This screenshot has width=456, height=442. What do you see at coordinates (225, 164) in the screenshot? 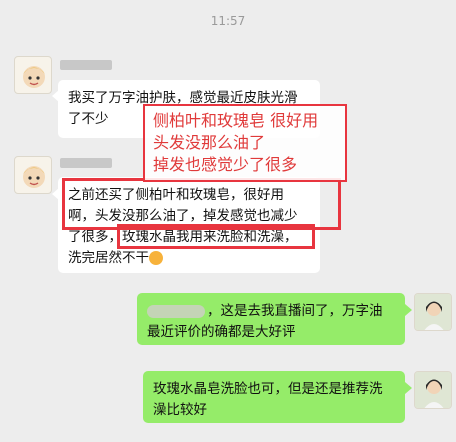
I see `annotation-line: 掉发也感觉少了很多` at bounding box center [225, 164].